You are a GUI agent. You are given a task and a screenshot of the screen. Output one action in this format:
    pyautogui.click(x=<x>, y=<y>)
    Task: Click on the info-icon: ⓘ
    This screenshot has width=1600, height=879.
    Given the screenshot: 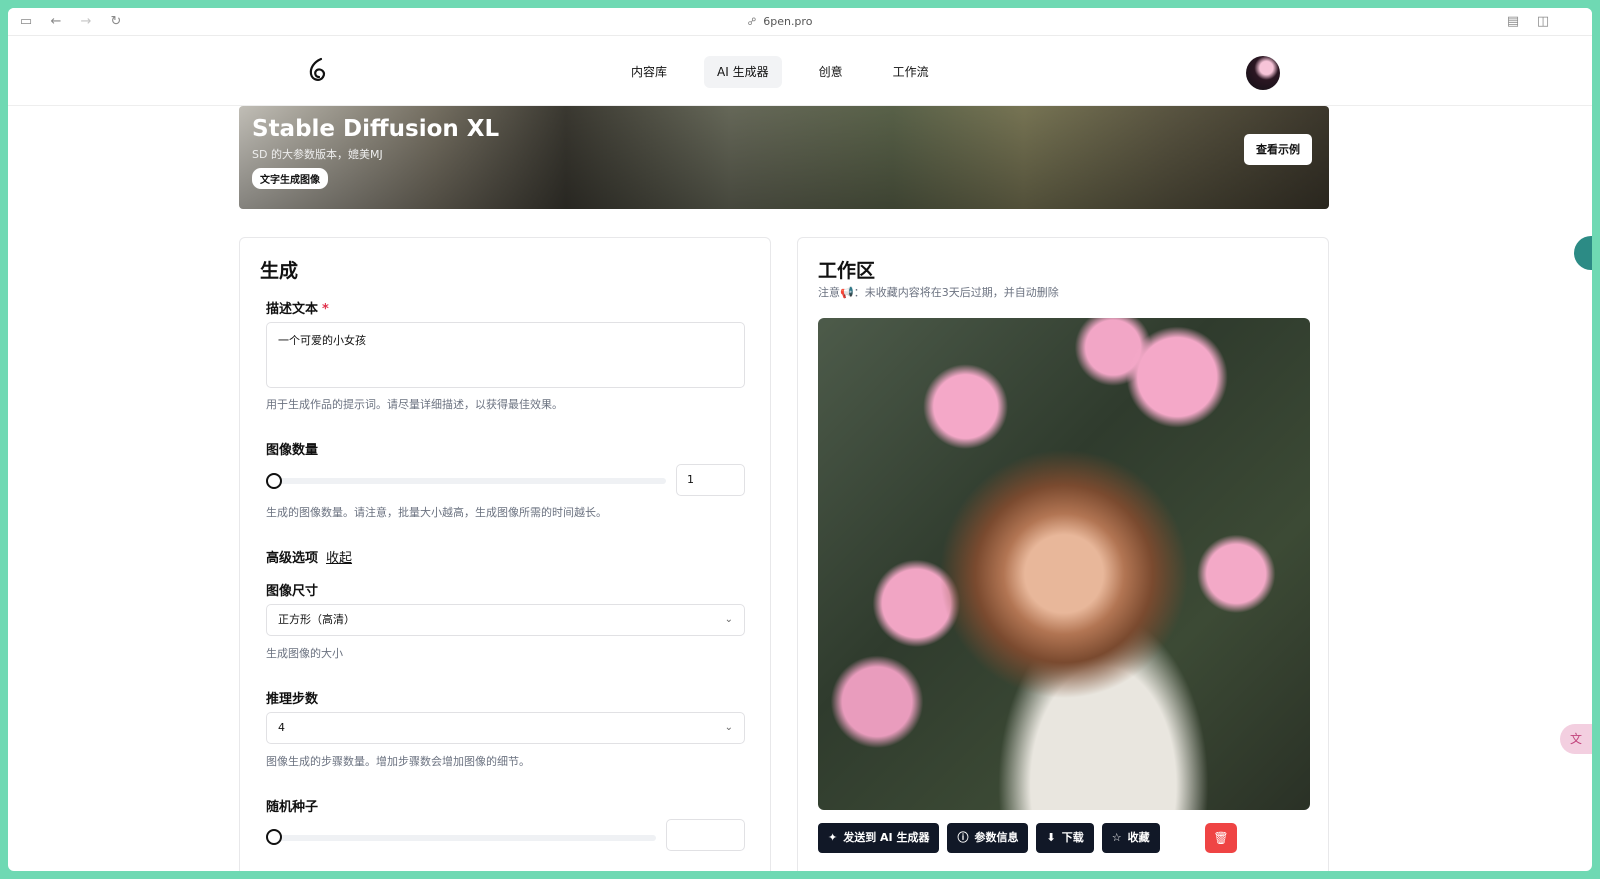 What is the action you would take?
    pyautogui.click(x=963, y=837)
    